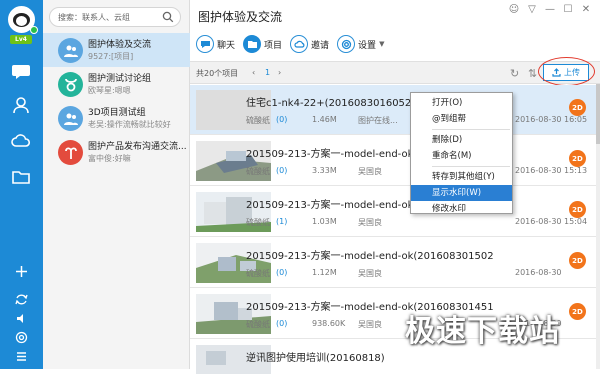 The image size is (600, 390). Describe the element at coordinates (461, 209) in the screenshot. I see `menu-item-edit-watermark: 修改水印` at that location.